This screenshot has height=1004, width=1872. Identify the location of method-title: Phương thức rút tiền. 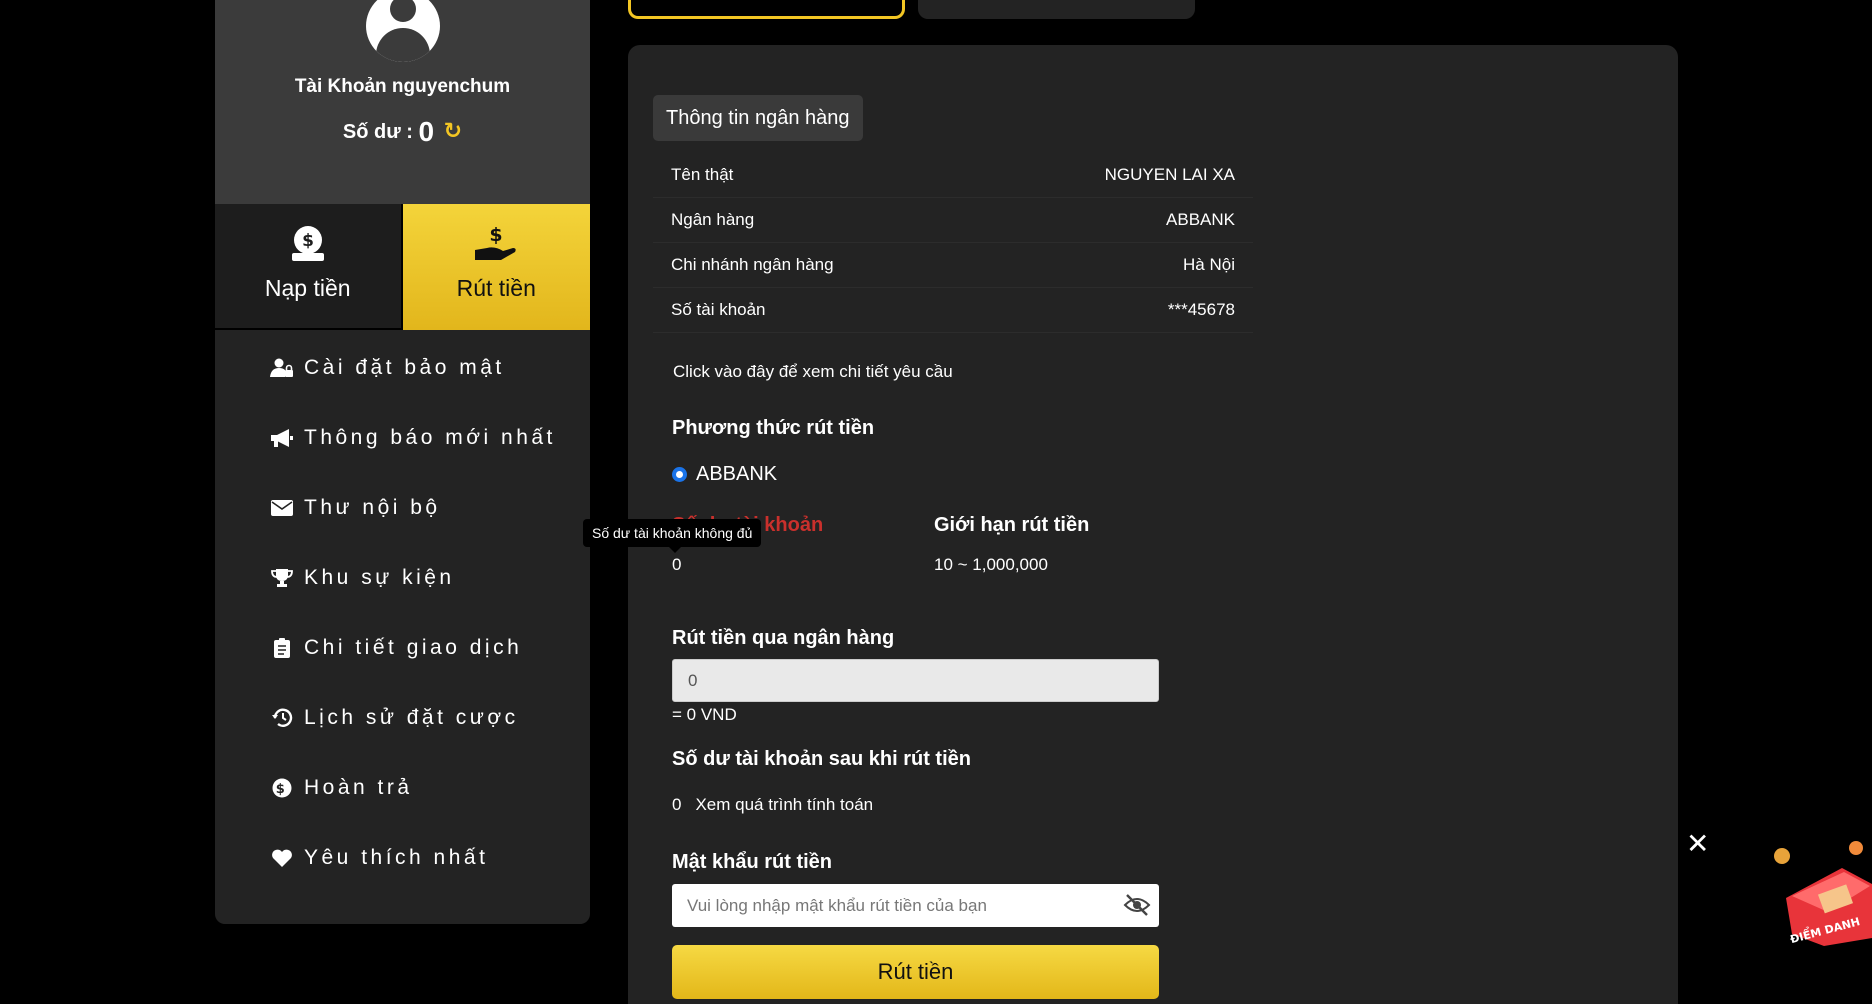
(773, 428).